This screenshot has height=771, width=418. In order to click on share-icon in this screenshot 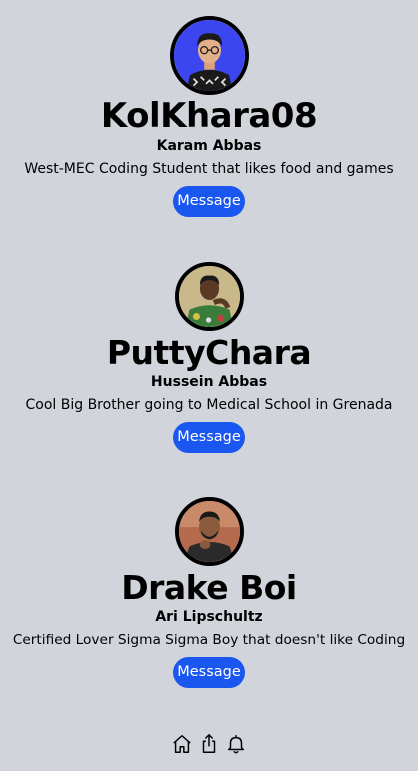, I will do `click(209, 744)`.